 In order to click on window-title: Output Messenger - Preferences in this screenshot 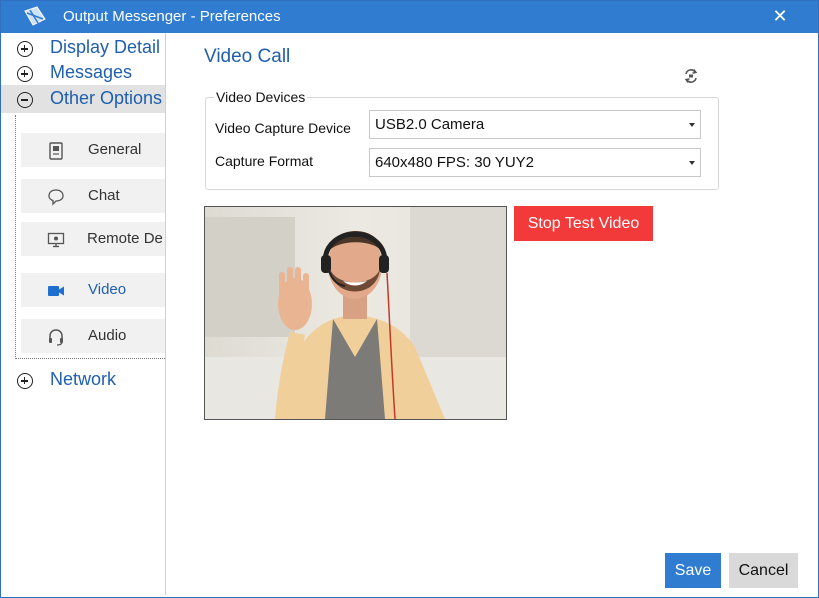, I will do `click(172, 16)`.